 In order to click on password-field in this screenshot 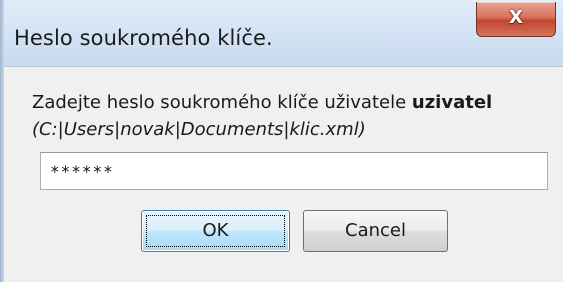, I will do `click(294, 171)`.